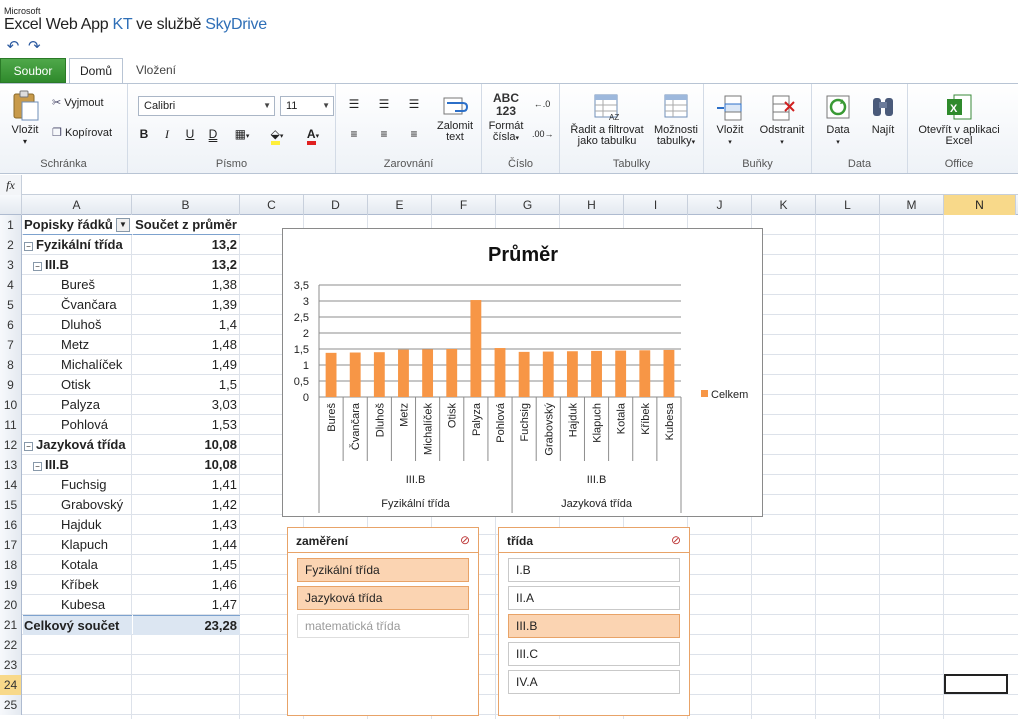 The image size is (1018, 719). What do you see at coordinates (11, 205) in the screenshot?
I see `select-all-corner` at bounding box center [11, 205].